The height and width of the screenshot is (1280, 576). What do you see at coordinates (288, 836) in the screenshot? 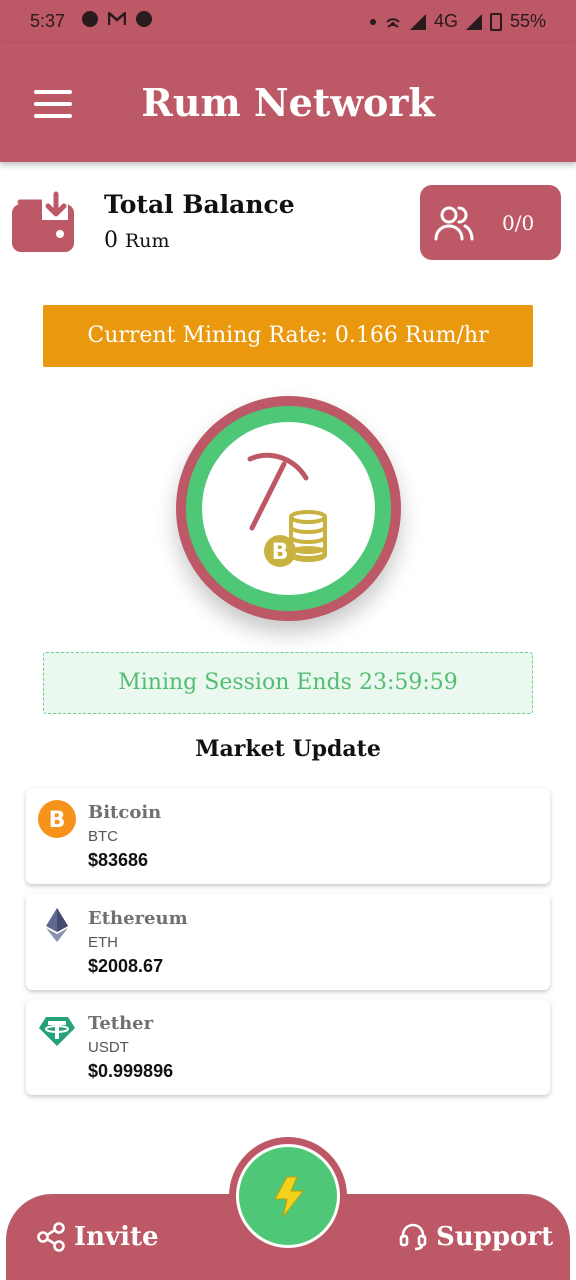
I see `market-card-bitcoin: B Bitcoin BTC $83686` at bounding box center [288, 836].